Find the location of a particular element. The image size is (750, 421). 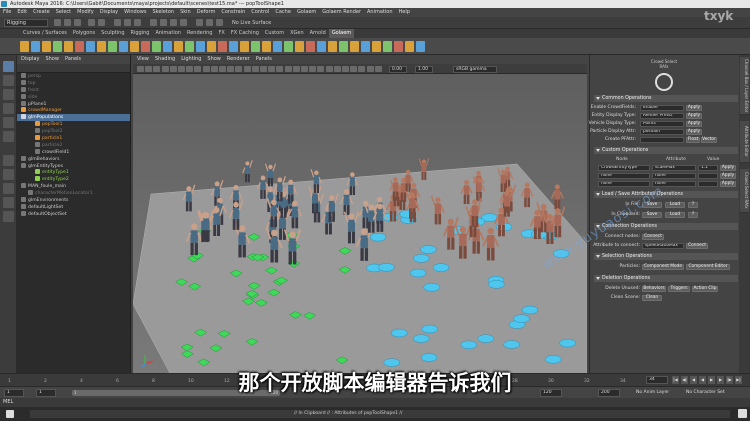

outliner-item: popTool2 is located at coordinates (73, 131).